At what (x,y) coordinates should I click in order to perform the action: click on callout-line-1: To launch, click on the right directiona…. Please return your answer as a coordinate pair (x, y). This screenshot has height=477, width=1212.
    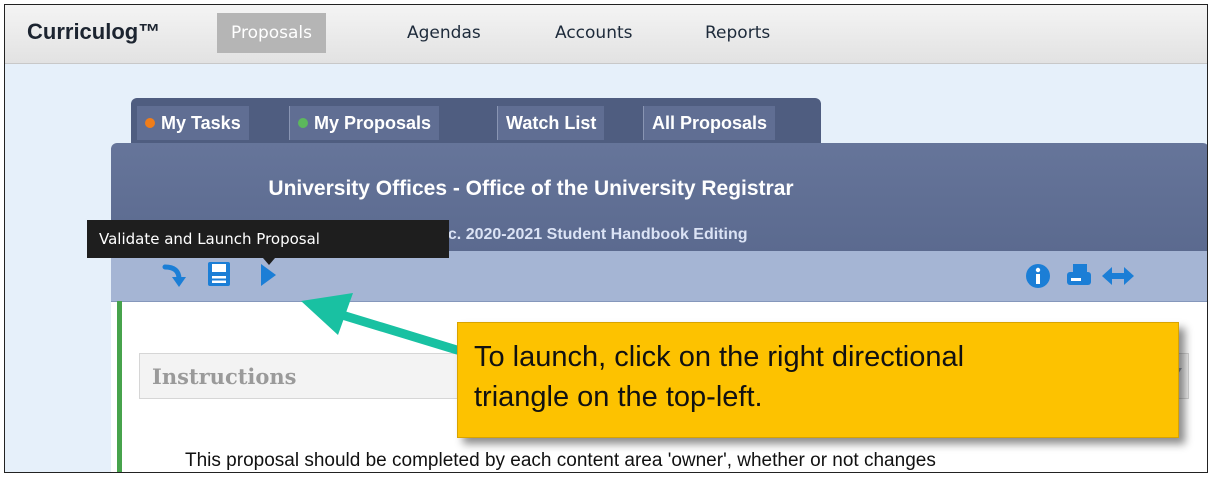
    Looking at the image, I should click on (719, 357).